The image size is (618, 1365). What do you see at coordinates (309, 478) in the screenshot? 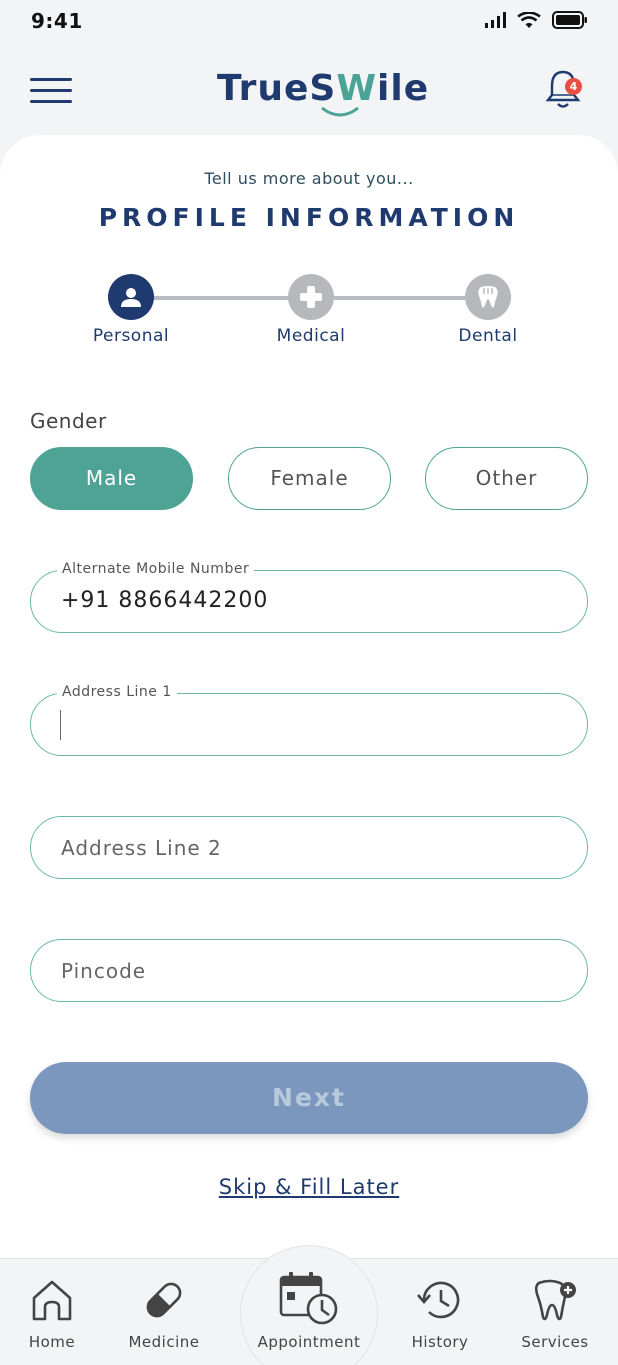
I see `gender-female-button: Female` at bounding box center [309, 478].